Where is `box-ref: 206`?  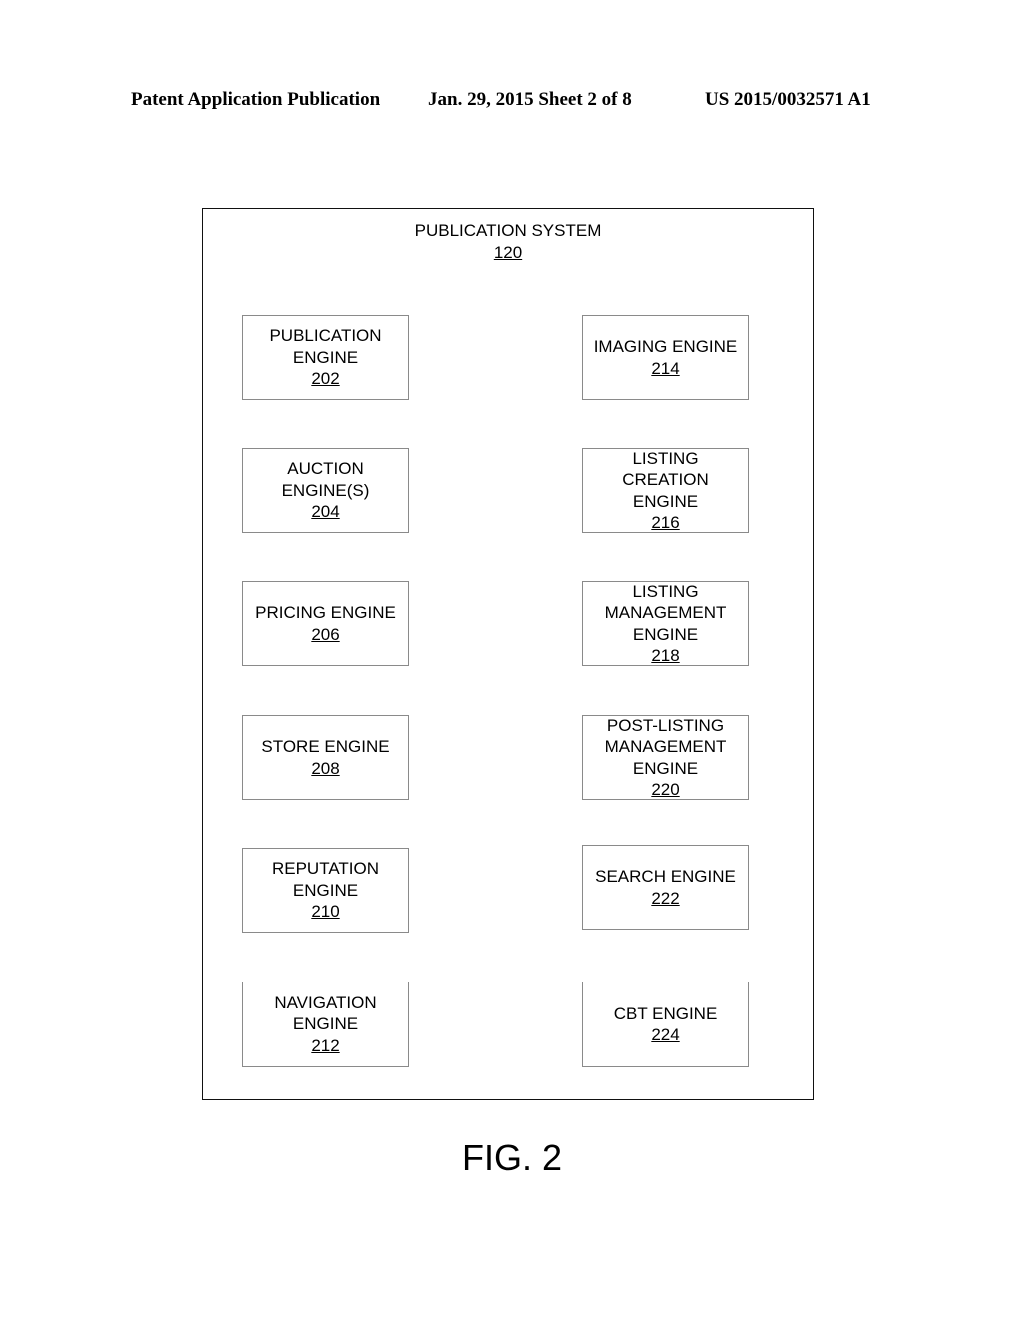
box-ref: 206 is located at coordinates (325, 634).